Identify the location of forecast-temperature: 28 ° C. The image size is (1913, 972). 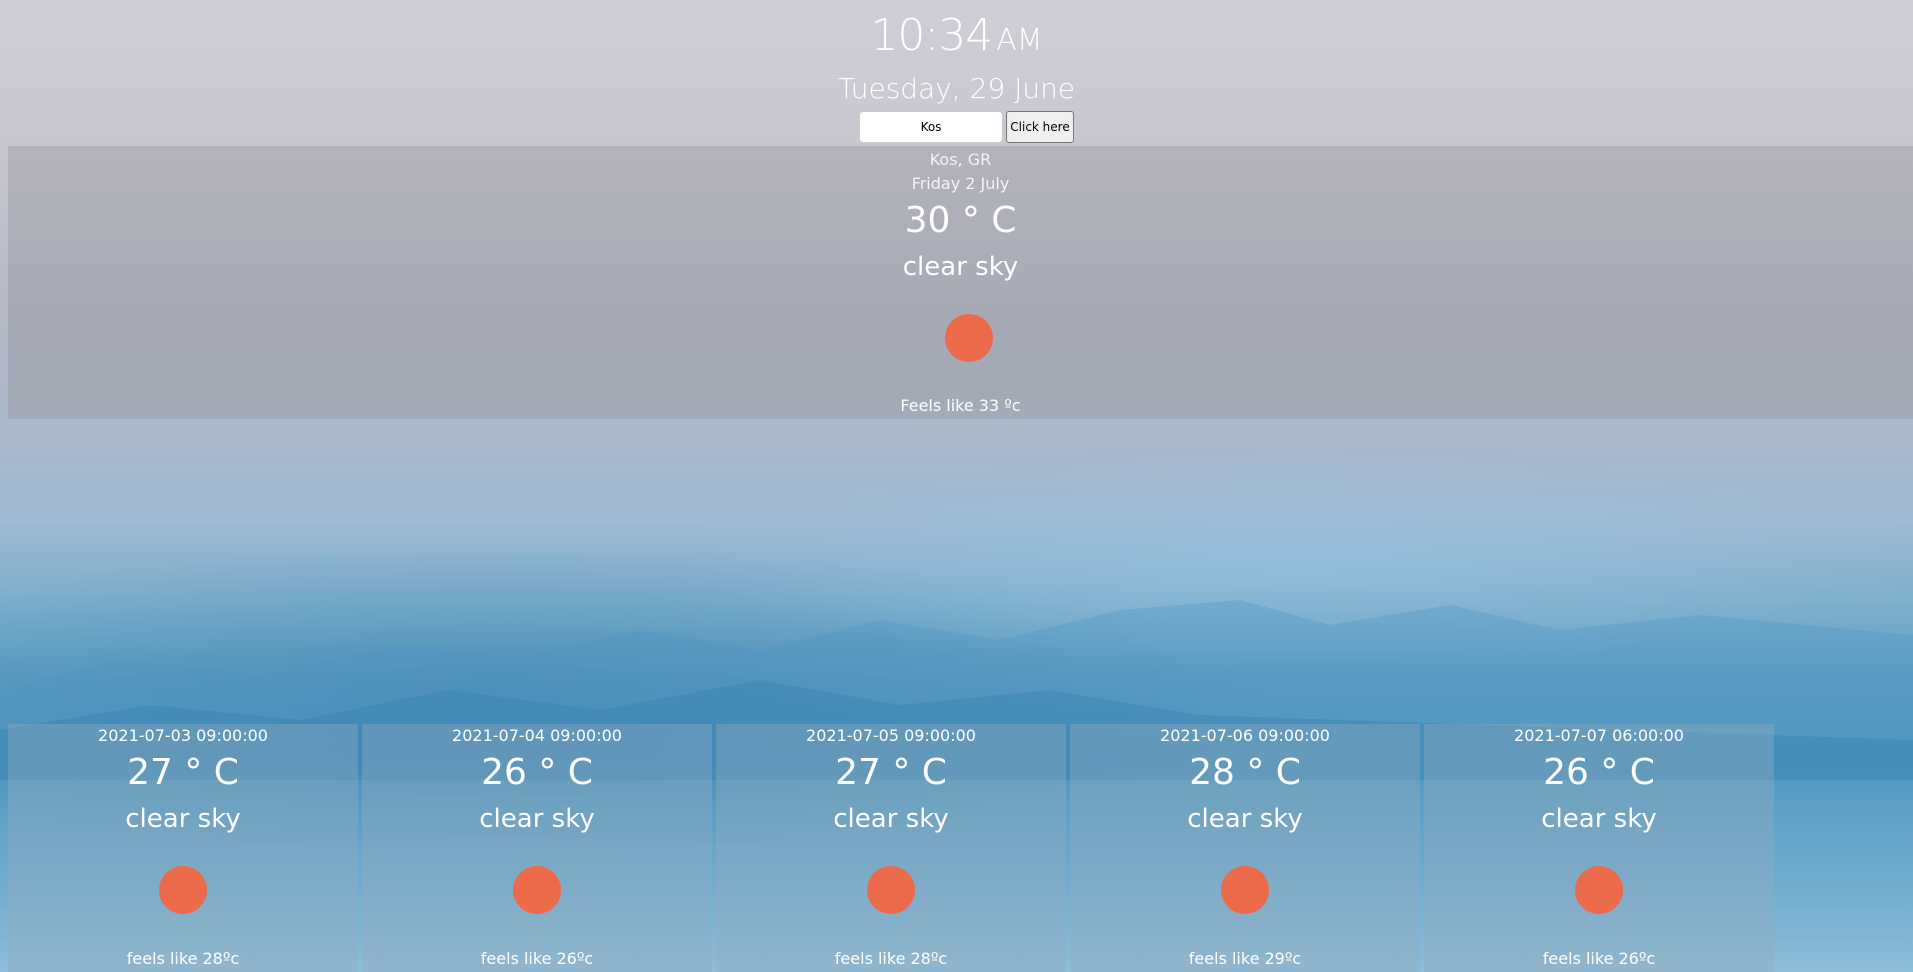
(1245, 772).